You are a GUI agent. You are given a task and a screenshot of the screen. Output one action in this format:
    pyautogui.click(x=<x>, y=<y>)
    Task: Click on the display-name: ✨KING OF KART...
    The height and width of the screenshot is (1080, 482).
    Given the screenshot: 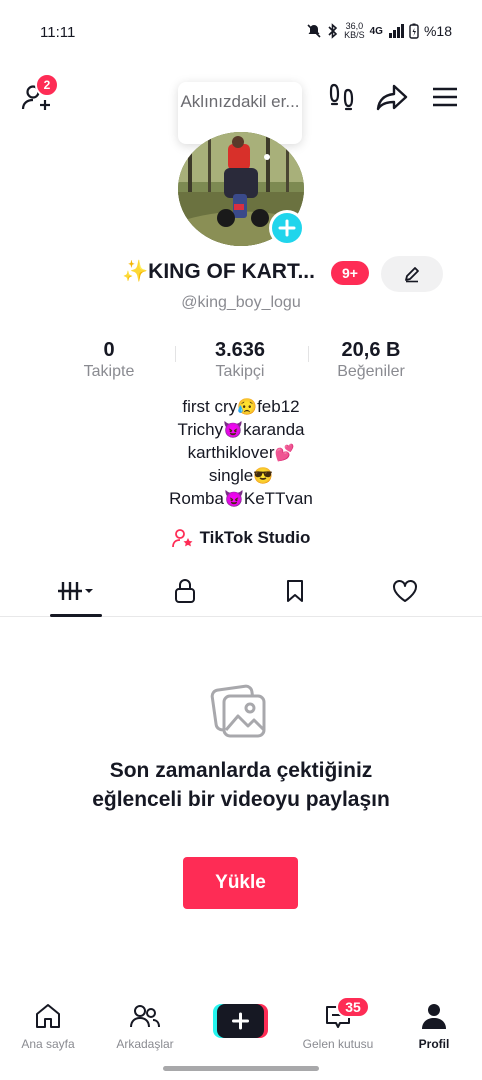 What is the action you would take?
    pyautogui.click(x=218, y=271)
    